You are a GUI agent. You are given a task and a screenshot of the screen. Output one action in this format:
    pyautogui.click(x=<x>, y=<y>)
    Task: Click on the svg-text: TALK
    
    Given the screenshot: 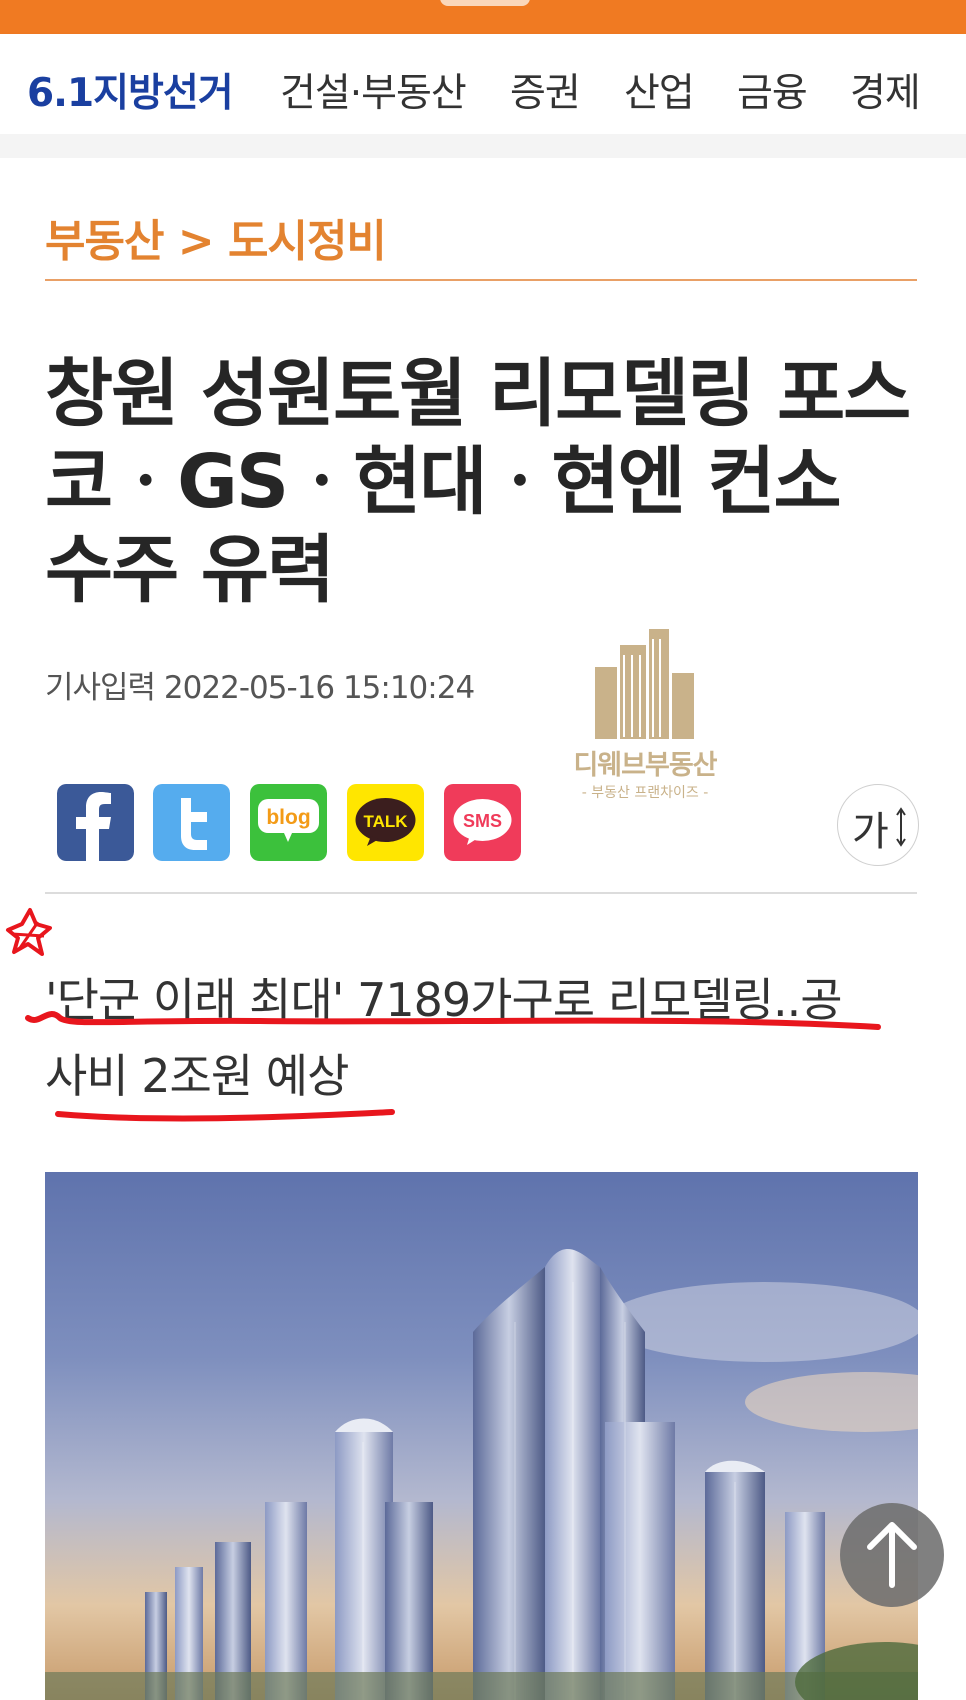 What is the action you would take?
    pyautogui.click(x=385, y=821)
    